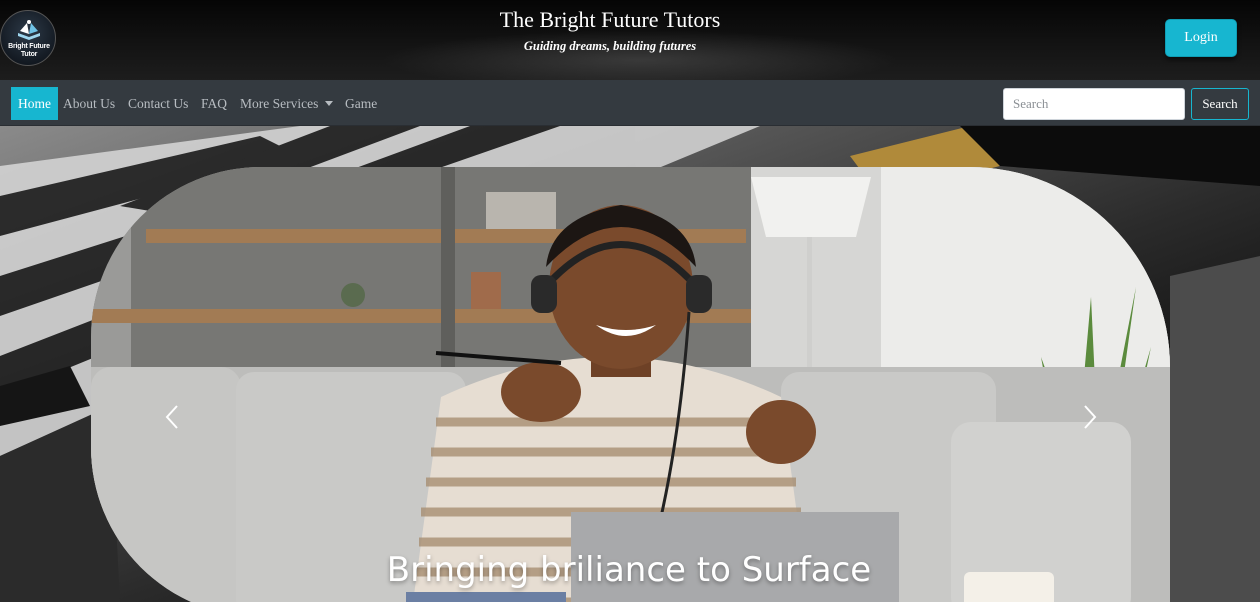  Describe the element at coordinates (1220, 104) in the screenshot. I see `search-button: Search` at that location.